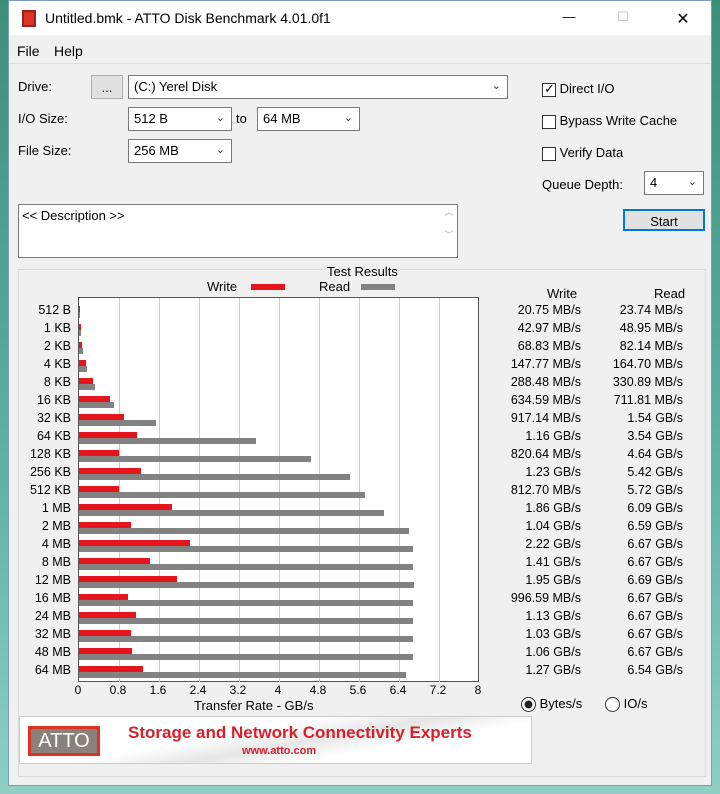 The height and width of the screenshot is (794, 720). What do you see at coordinates (56, 526) in the screenshot?
I see `row-size-label: 2 MB` at bounding box center [56, 526].